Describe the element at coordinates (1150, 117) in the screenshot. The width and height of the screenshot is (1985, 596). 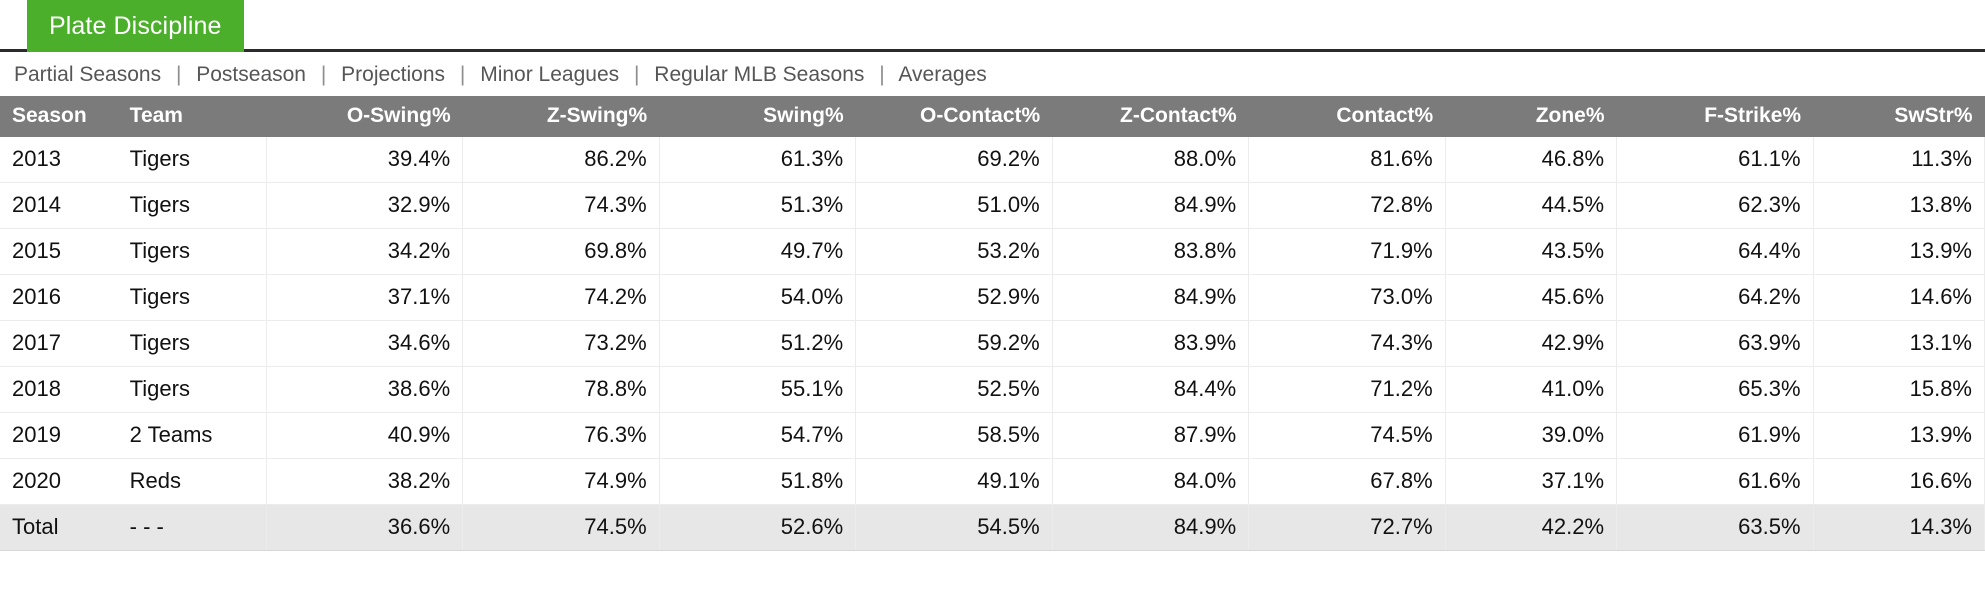
I see `column-header-z-contact: Z-Contact%` at that location.